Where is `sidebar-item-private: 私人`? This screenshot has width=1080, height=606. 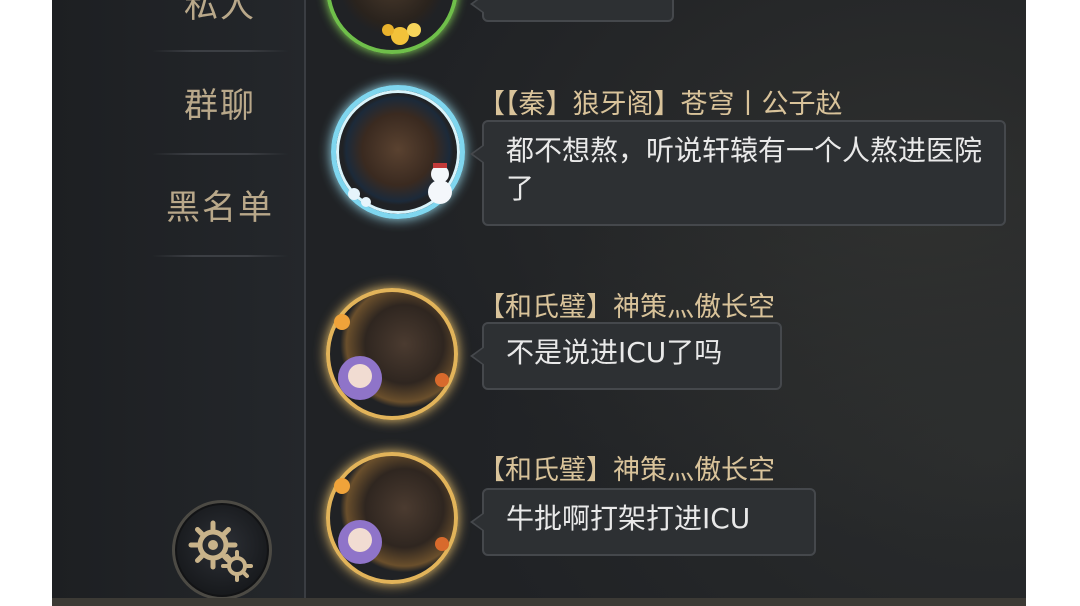
sidebar-item-private: 私人 is located at coordinates (220, 26).